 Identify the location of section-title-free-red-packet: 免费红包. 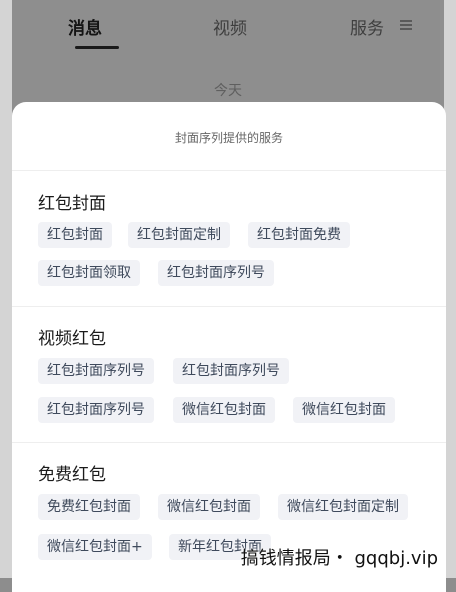
(72, 475).